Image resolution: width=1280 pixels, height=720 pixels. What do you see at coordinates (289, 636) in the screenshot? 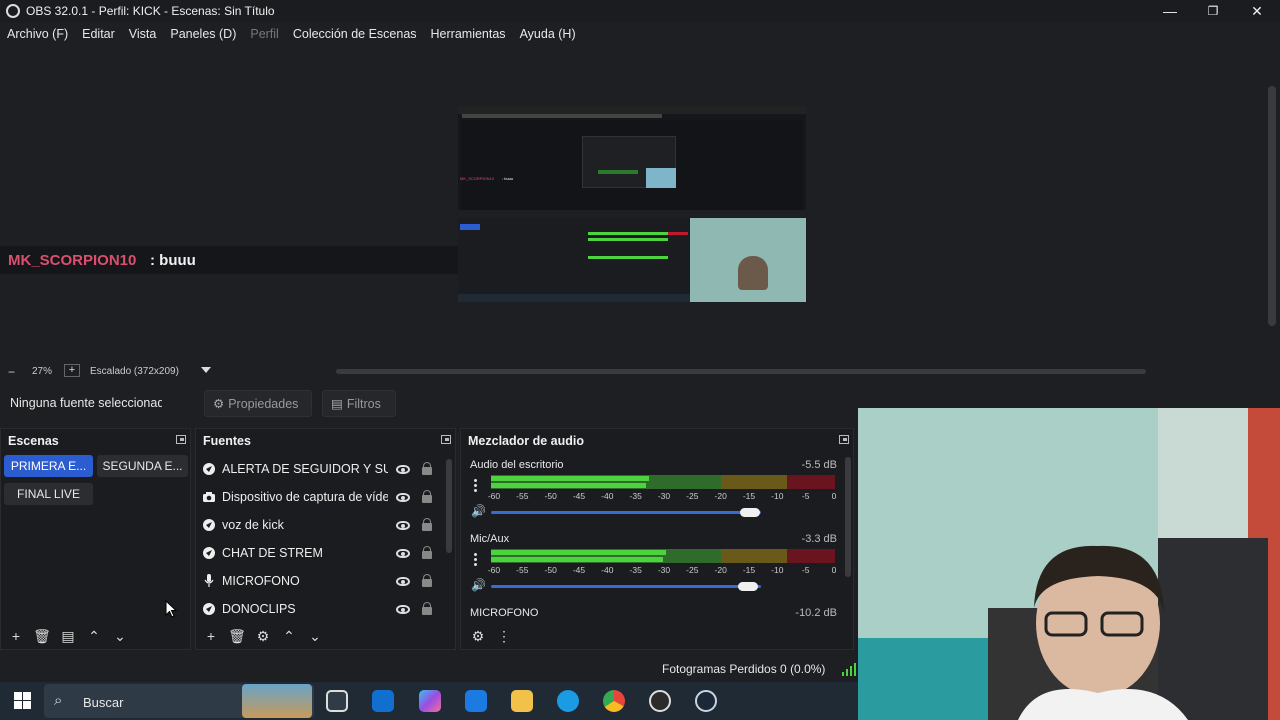
I see `move-source-up-button: ⌃` at bounding box center [289, 636].